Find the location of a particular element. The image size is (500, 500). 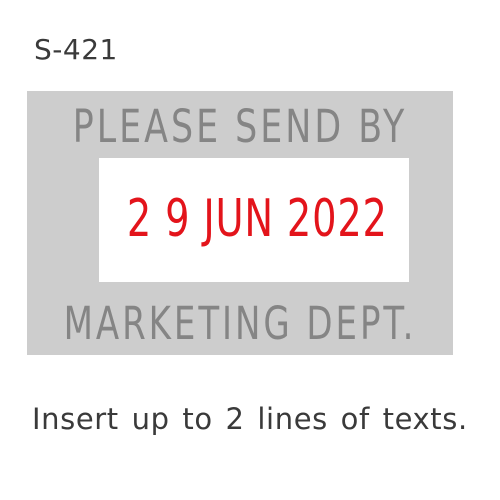

stamp-top-line: PLEASE SEND BY is located at coordinates (240, 126).